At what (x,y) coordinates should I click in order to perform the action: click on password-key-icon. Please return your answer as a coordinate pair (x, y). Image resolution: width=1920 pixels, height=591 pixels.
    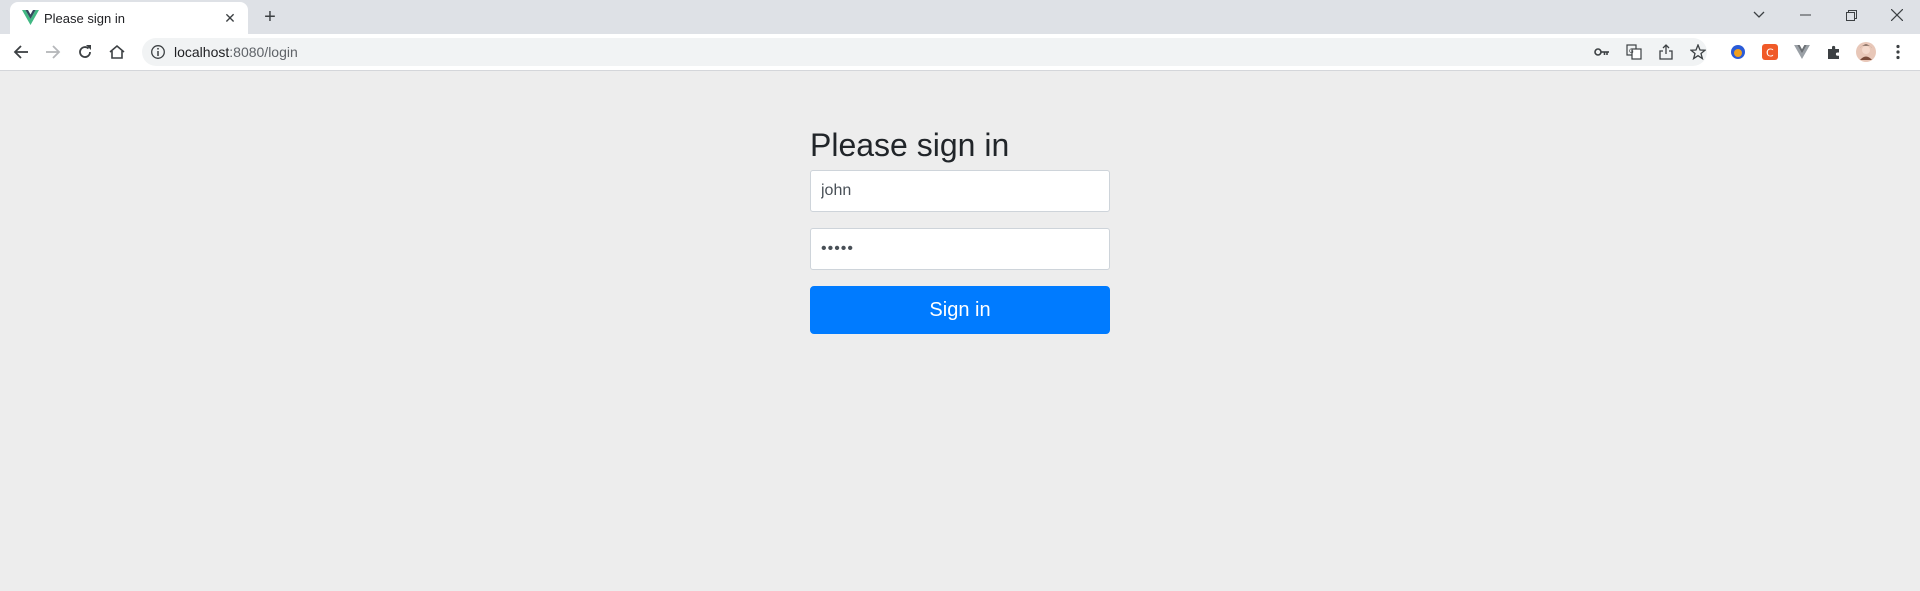
    Looking at the image, I should click on (1602, 52).